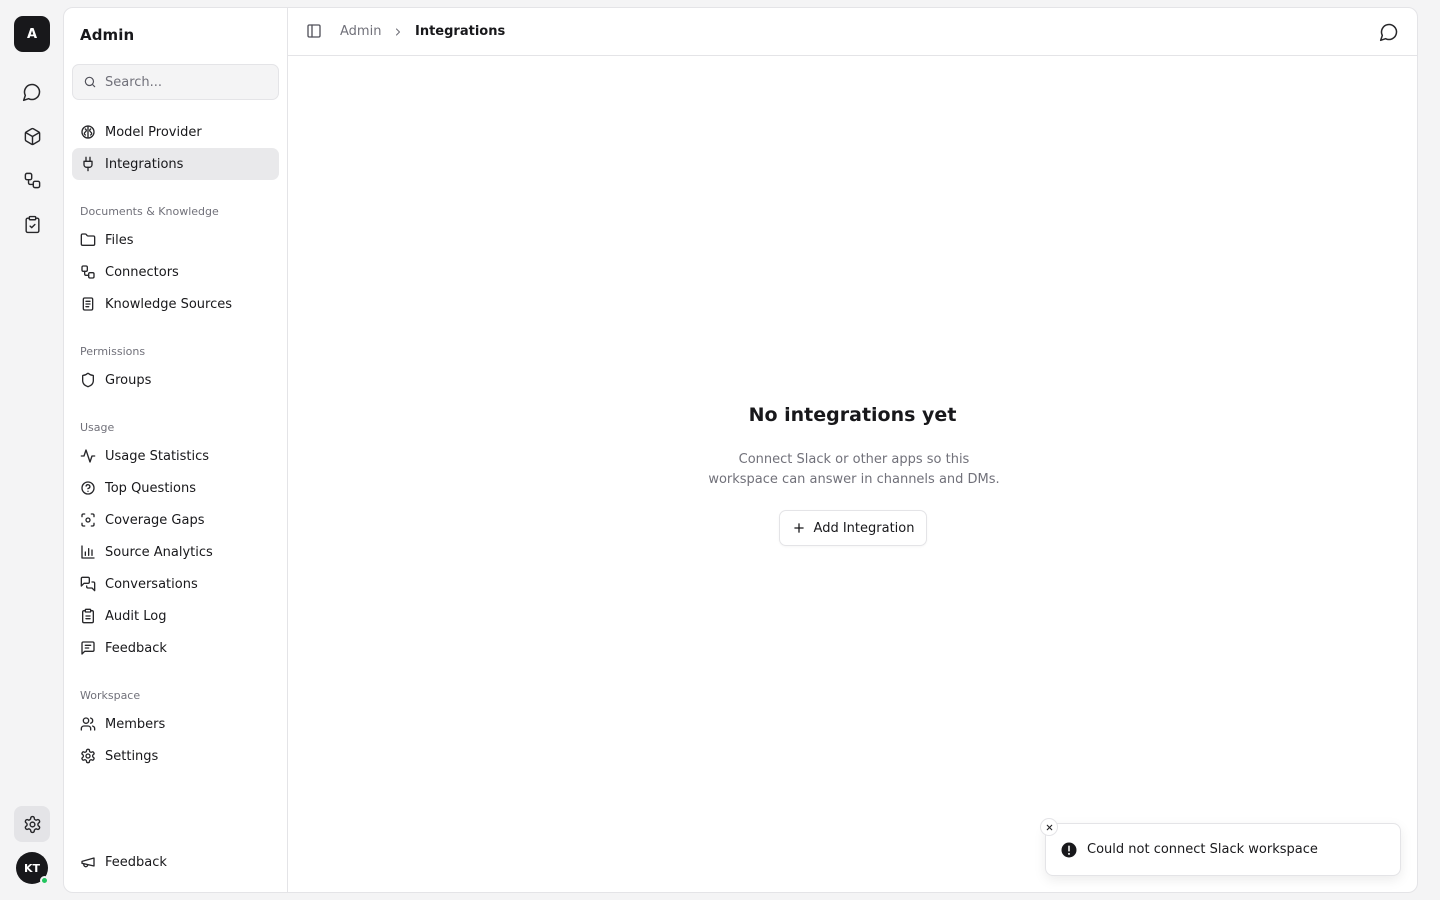 The image size is (1440, 900). I want to click on bar-chart-icon, so click(88, 552).